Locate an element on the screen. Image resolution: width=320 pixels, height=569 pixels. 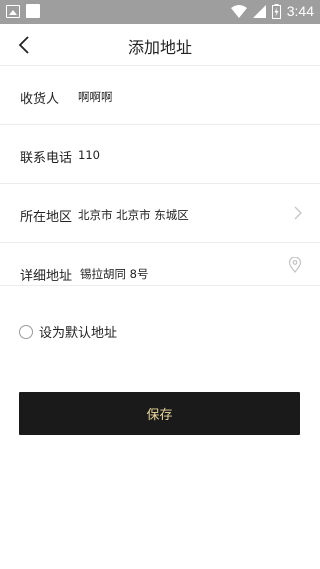
region-label: 所在地区 is located at coordinates (46, 217).